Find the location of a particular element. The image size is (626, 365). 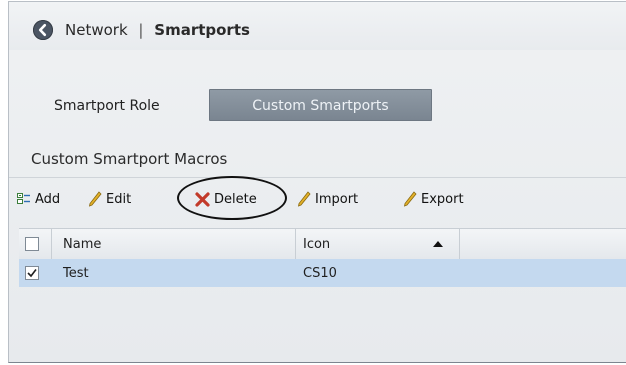

breadcrumb: Network | Smartports is located at coordinates (157, 30).